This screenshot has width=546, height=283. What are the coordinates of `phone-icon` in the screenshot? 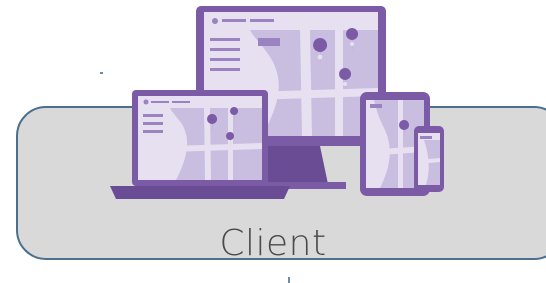 It's located at (429, 159).